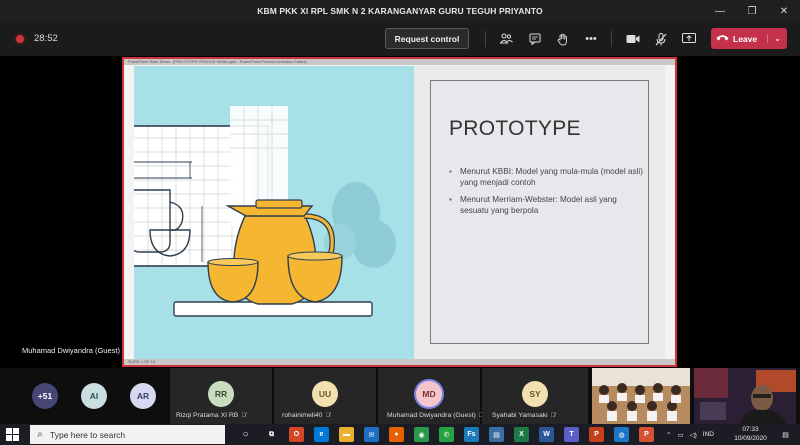 Image resolution: width=800 pixels, height=445 pixels. I want to click on browser-icon: ◍, so click(621, 434).